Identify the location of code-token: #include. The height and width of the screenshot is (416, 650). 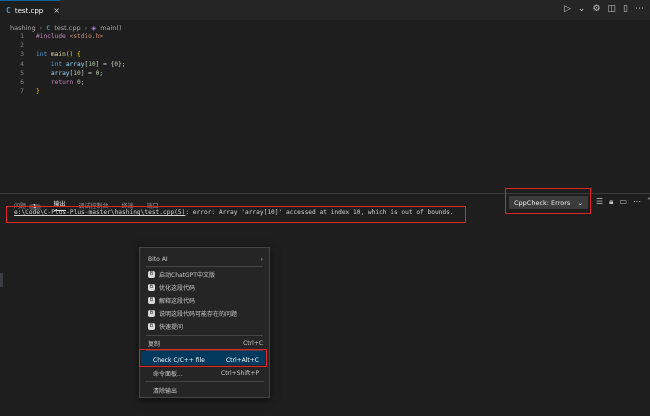
(53, 36).